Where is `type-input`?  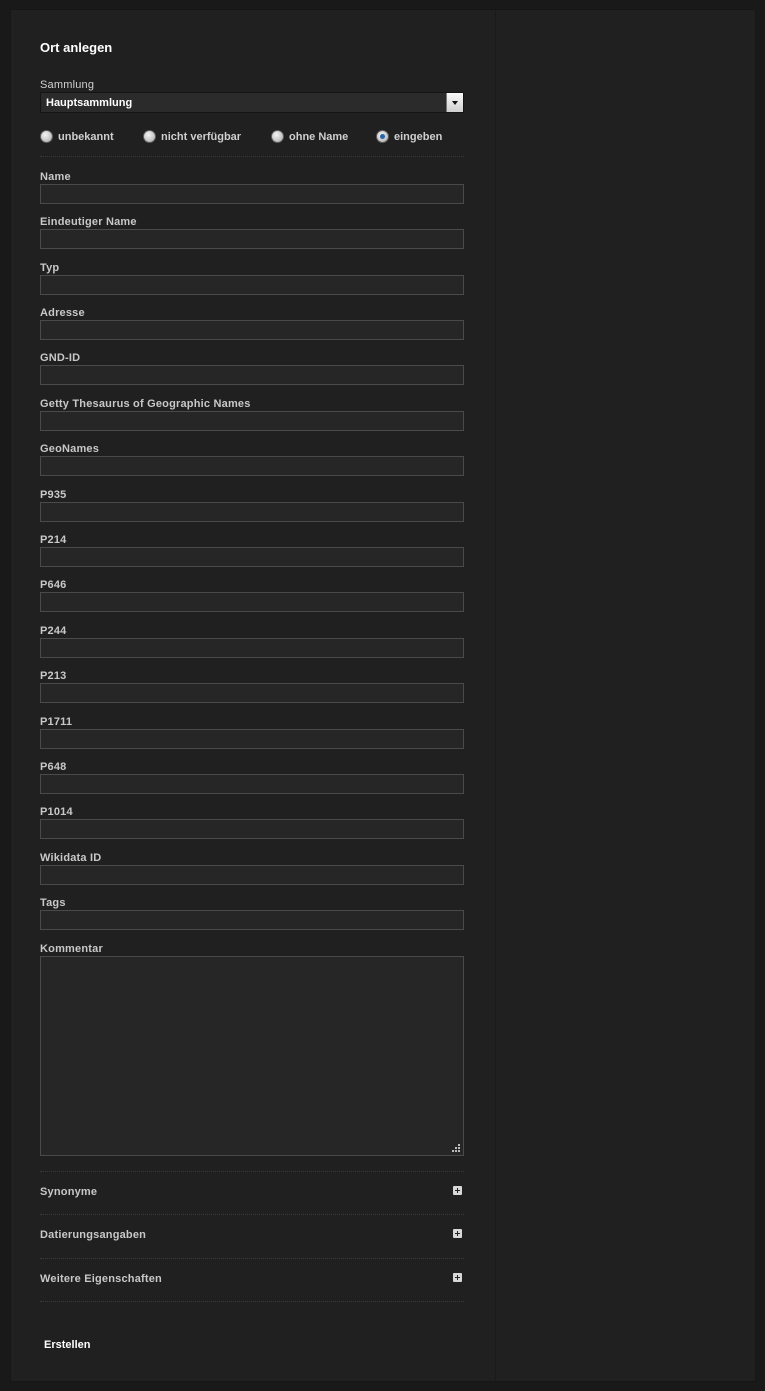
type-input is located at coordinates (252, 285).